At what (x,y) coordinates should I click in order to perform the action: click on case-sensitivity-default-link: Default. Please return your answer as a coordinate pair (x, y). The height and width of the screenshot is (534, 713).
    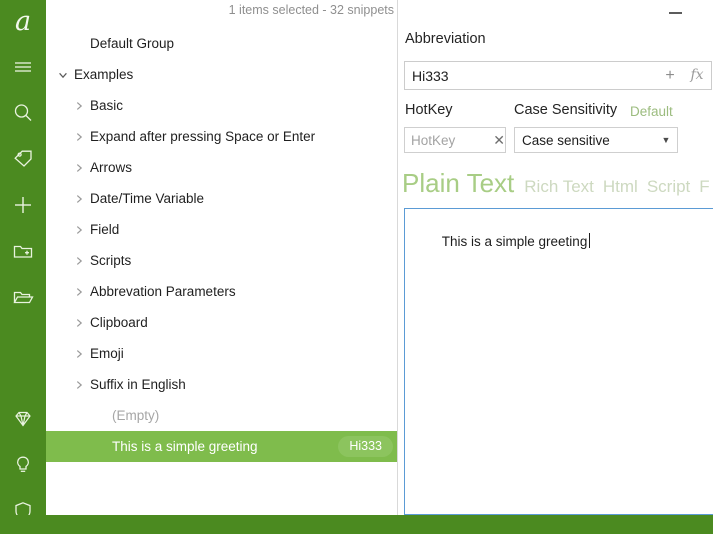
    Looking at the image, I should click on (651, 111).